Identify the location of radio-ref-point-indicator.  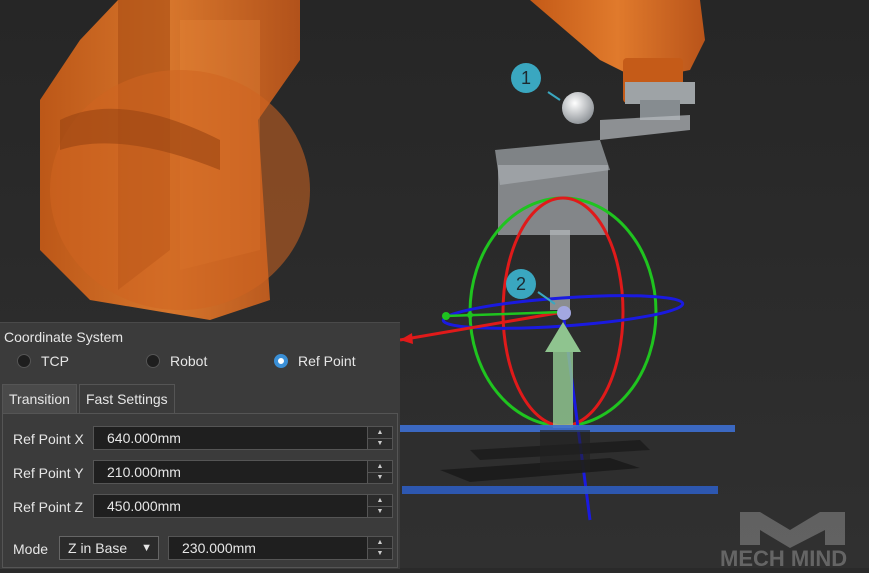
(281, 361).